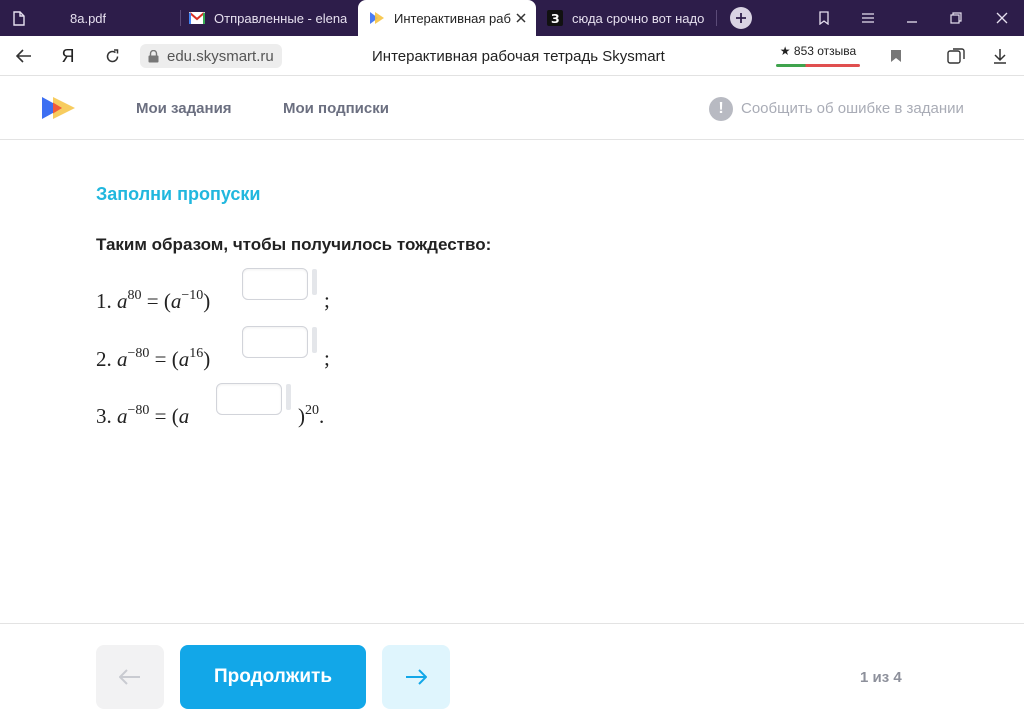  What do you see at coordinates (220, 56) in the screenshot?
I see `url-text: edu.skysmart.ru` at bounding box center [220, 56].